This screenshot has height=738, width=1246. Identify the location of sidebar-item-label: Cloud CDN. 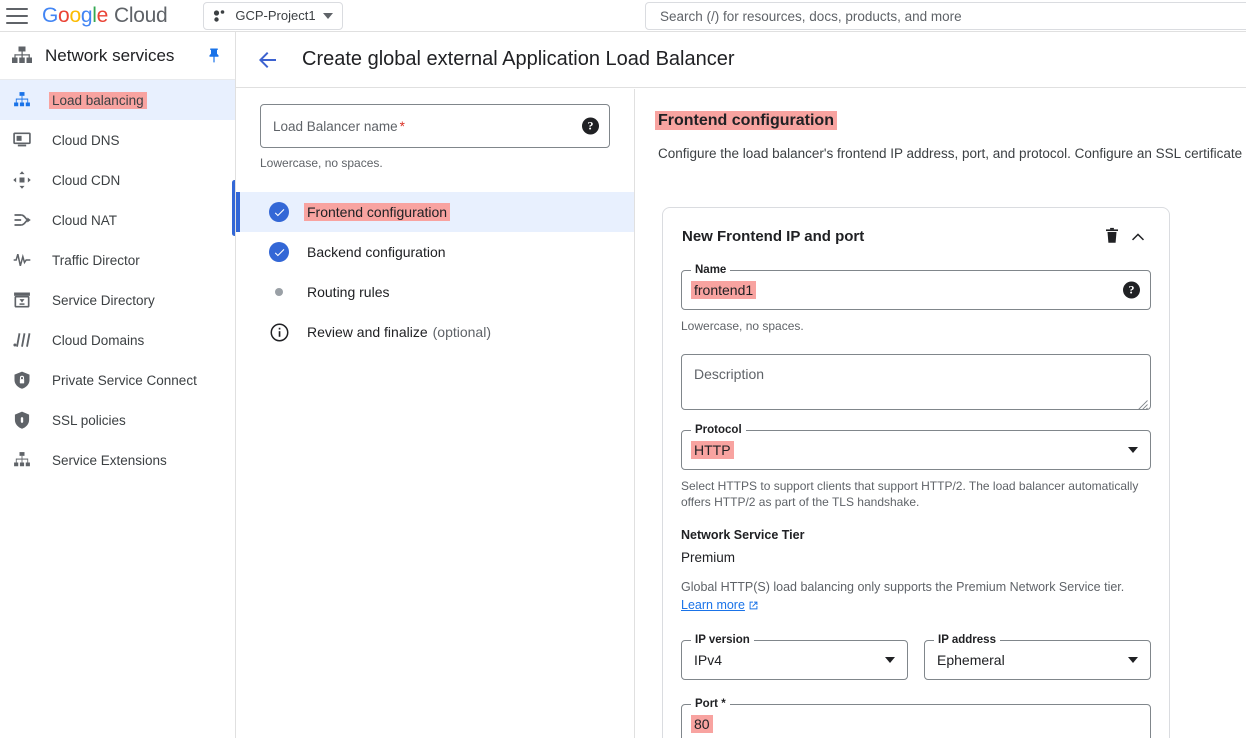
(86, 180).